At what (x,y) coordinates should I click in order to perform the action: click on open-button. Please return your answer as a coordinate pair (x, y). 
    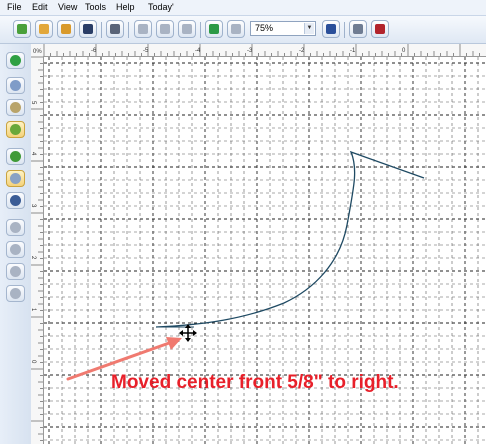
    Looking at the image, I should click on (44, 29).